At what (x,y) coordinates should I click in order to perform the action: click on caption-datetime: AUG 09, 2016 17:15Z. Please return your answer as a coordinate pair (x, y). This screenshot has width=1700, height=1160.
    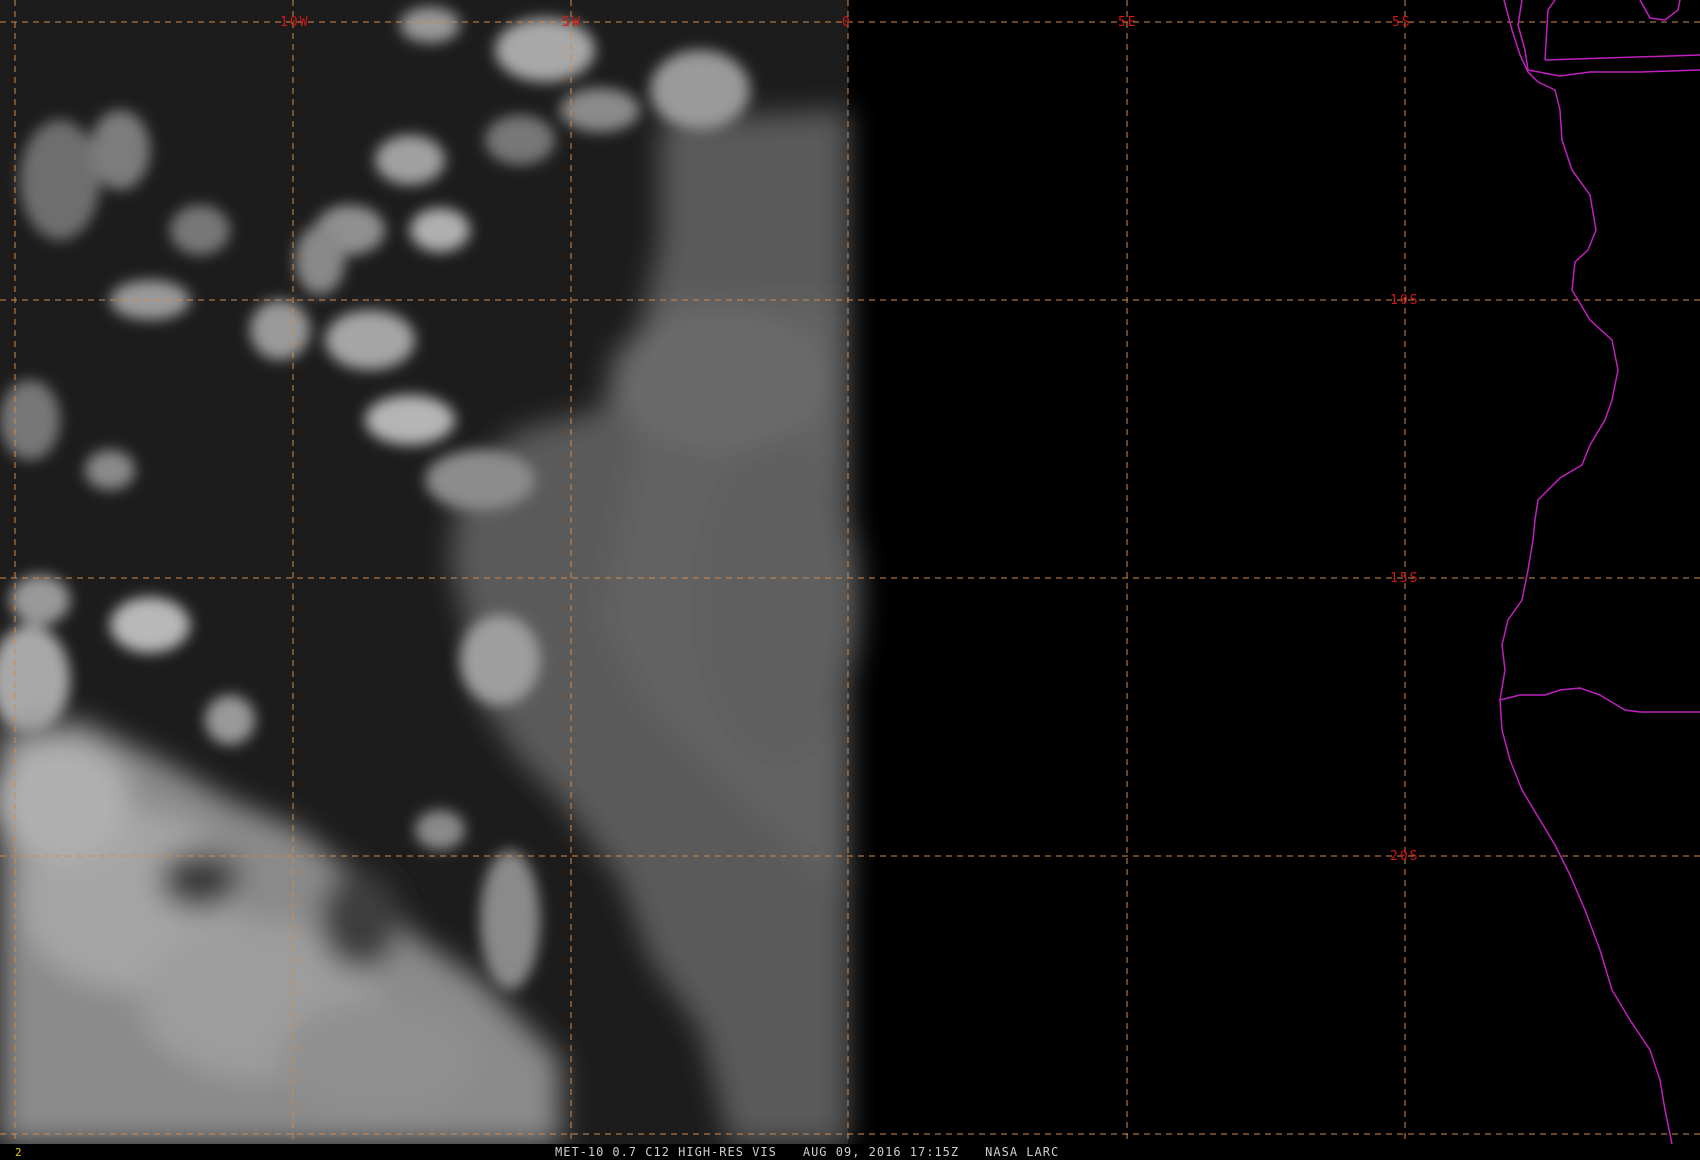
    Looking at the image, I should click on (881, 1152).